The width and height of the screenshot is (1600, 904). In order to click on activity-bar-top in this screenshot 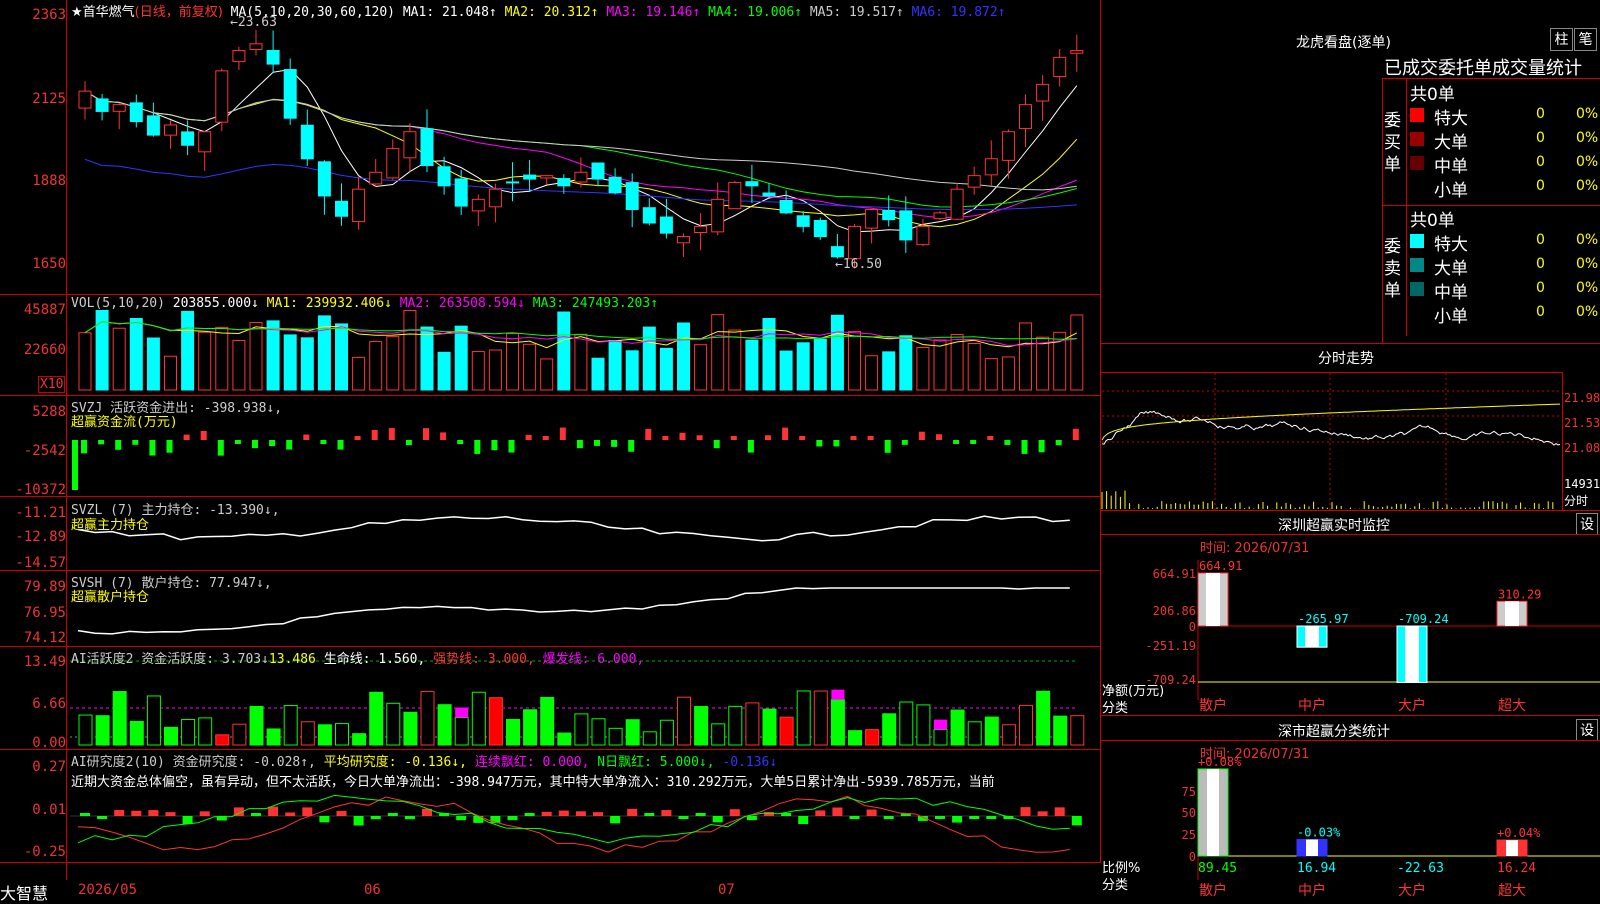, I will do `click(462, 712)`.